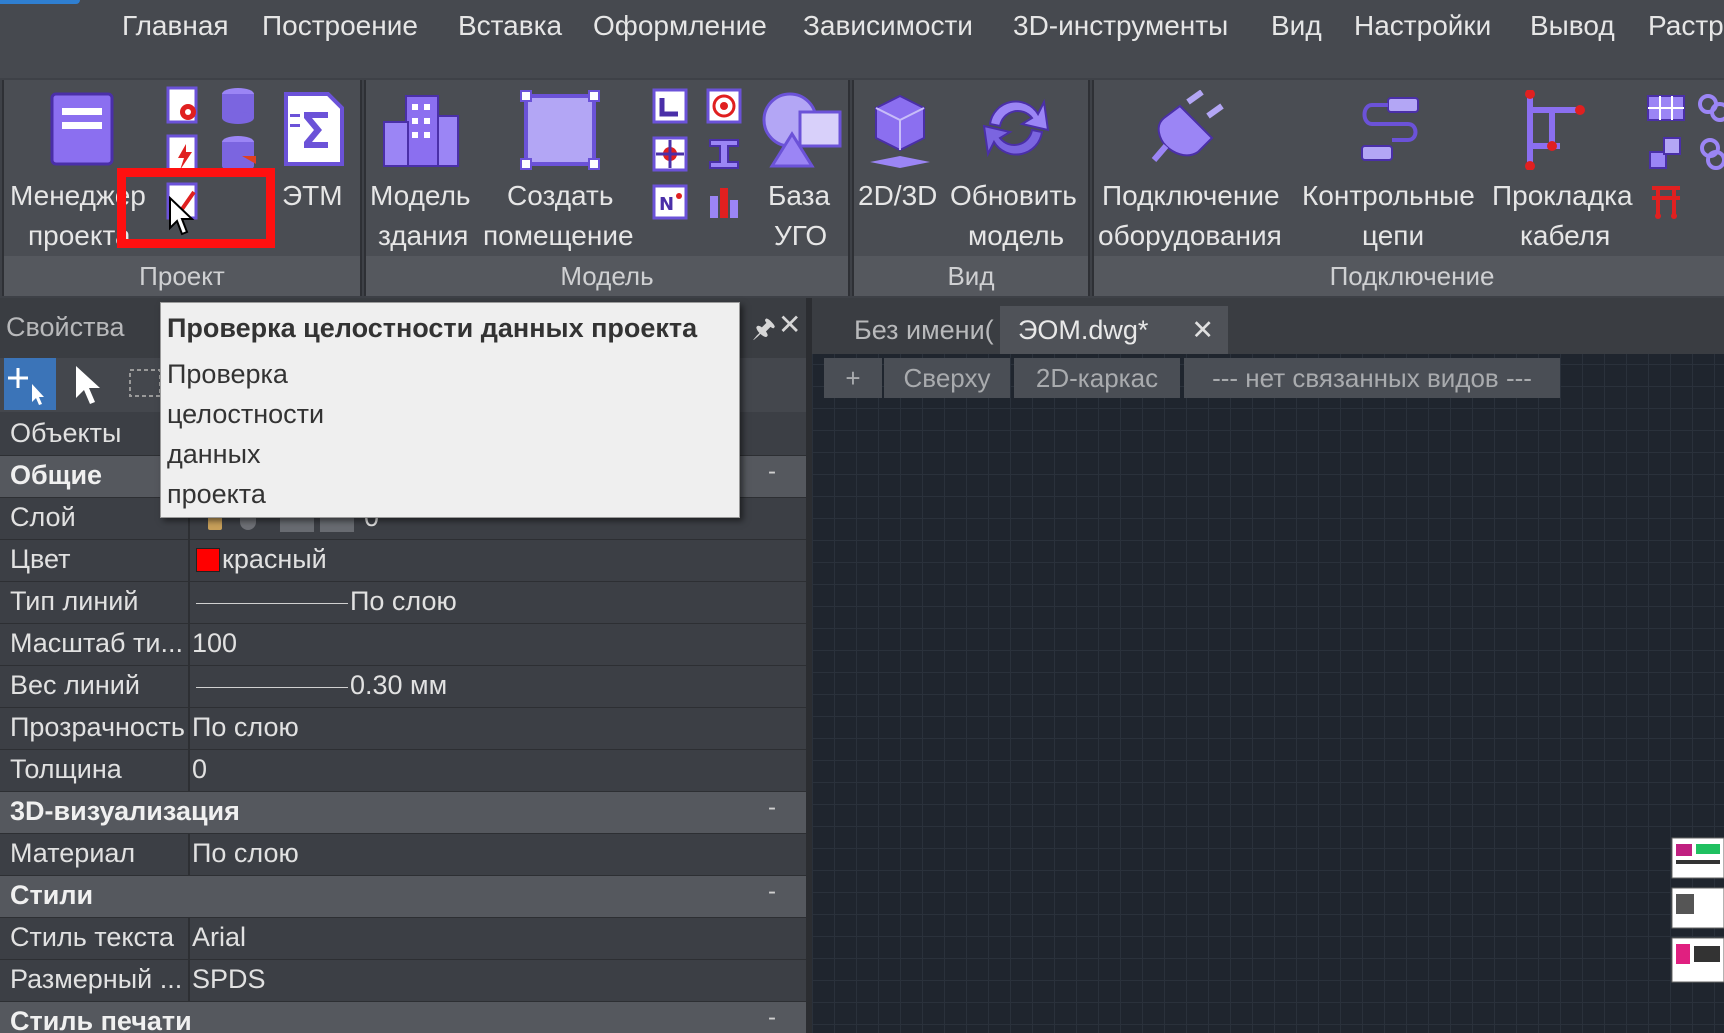 This screenshot has height=1033, width=1724. I want to click on drawing-sheets-thumbnail, so click(1697, 911).